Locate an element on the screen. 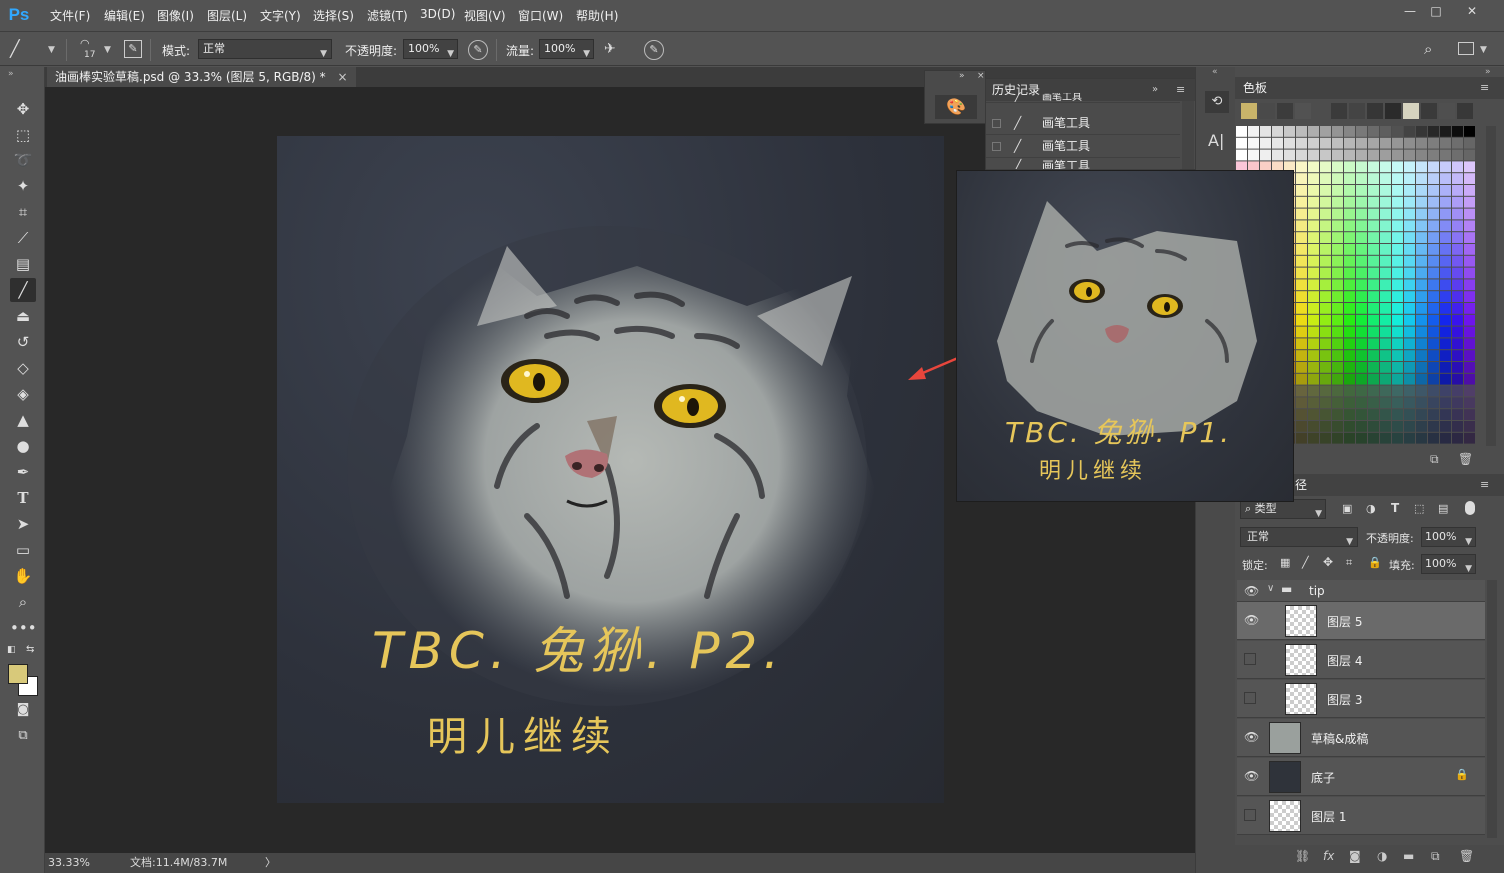  menu-type: 文字(Y) is located at coordinates (280, 15).